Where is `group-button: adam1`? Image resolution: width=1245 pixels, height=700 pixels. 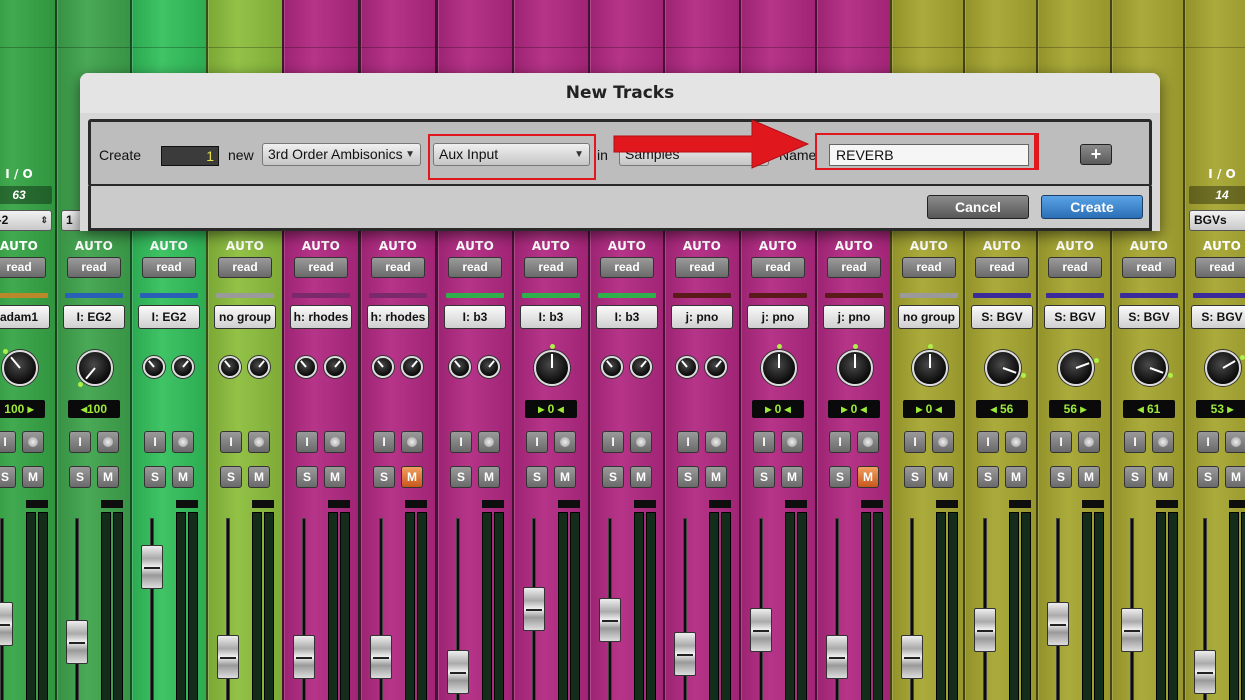 group-button: adam1 is located at coordinates (25, 317).